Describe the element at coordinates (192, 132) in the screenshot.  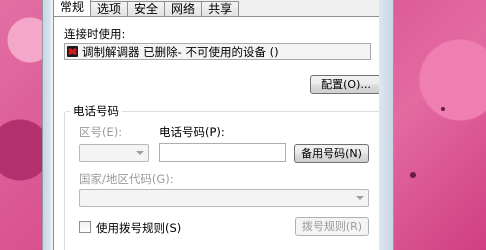
I see `phone-number-label: 电话号码(P):` at that location.